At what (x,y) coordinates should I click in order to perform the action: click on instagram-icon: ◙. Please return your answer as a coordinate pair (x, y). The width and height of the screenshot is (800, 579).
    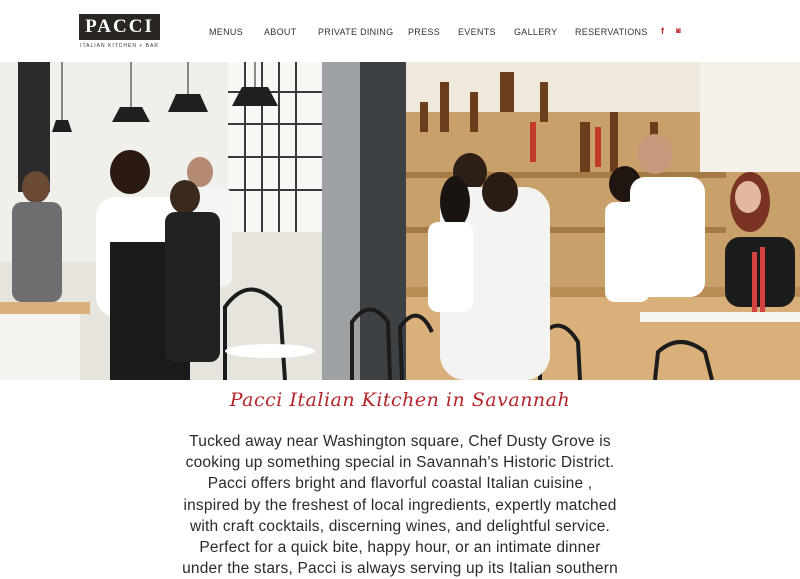
    Looking at the image, I should click on (678, 30).